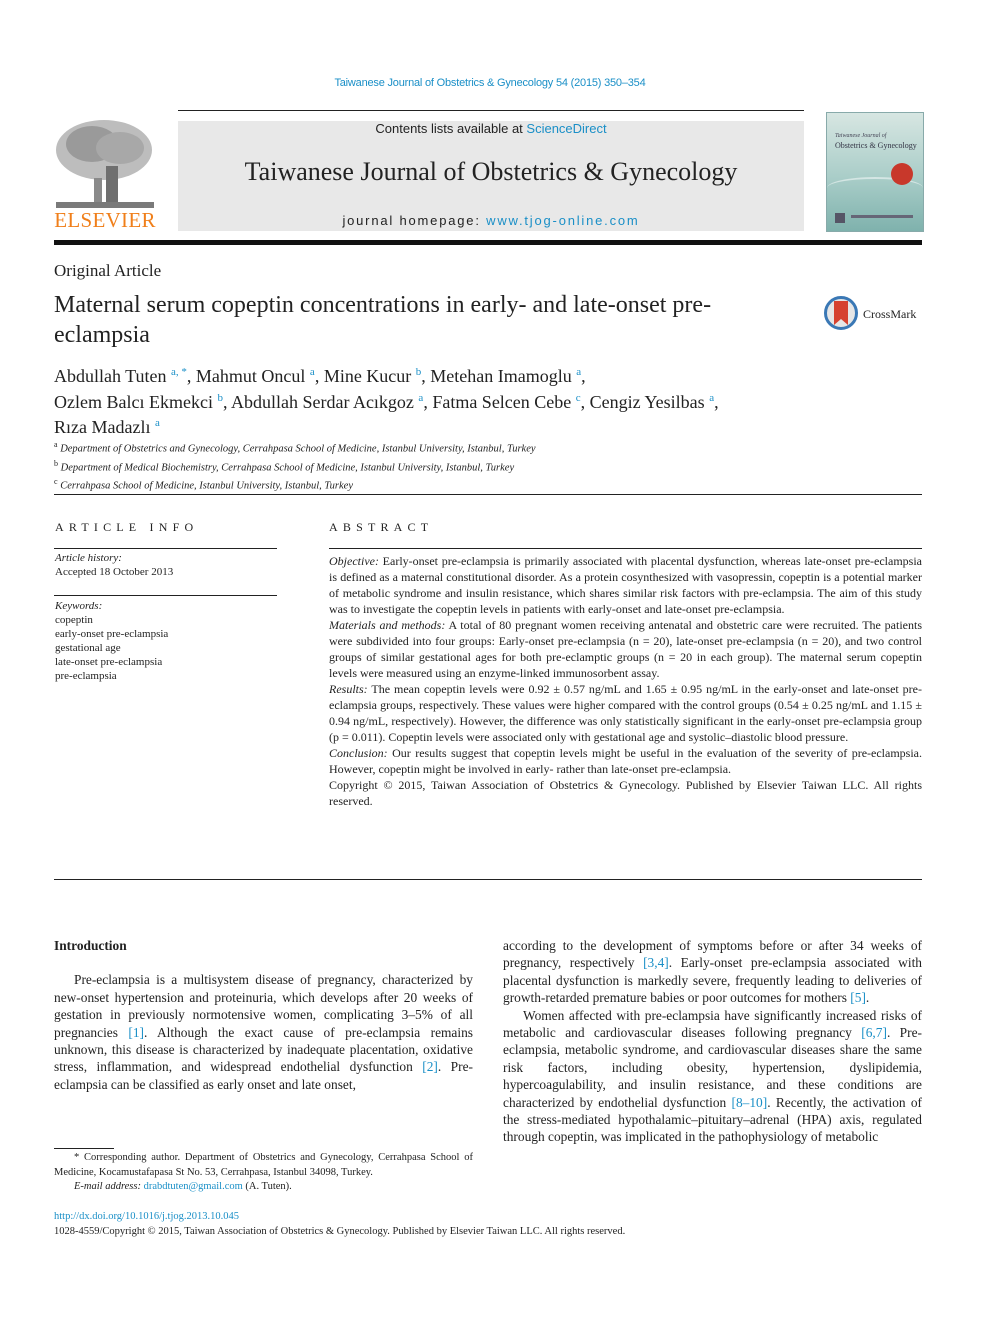 The image size is (992, 1323). Describe the element at coordinates (86, 676) in the screenshot. I see `keyword: pre-eclampsia` at that location.